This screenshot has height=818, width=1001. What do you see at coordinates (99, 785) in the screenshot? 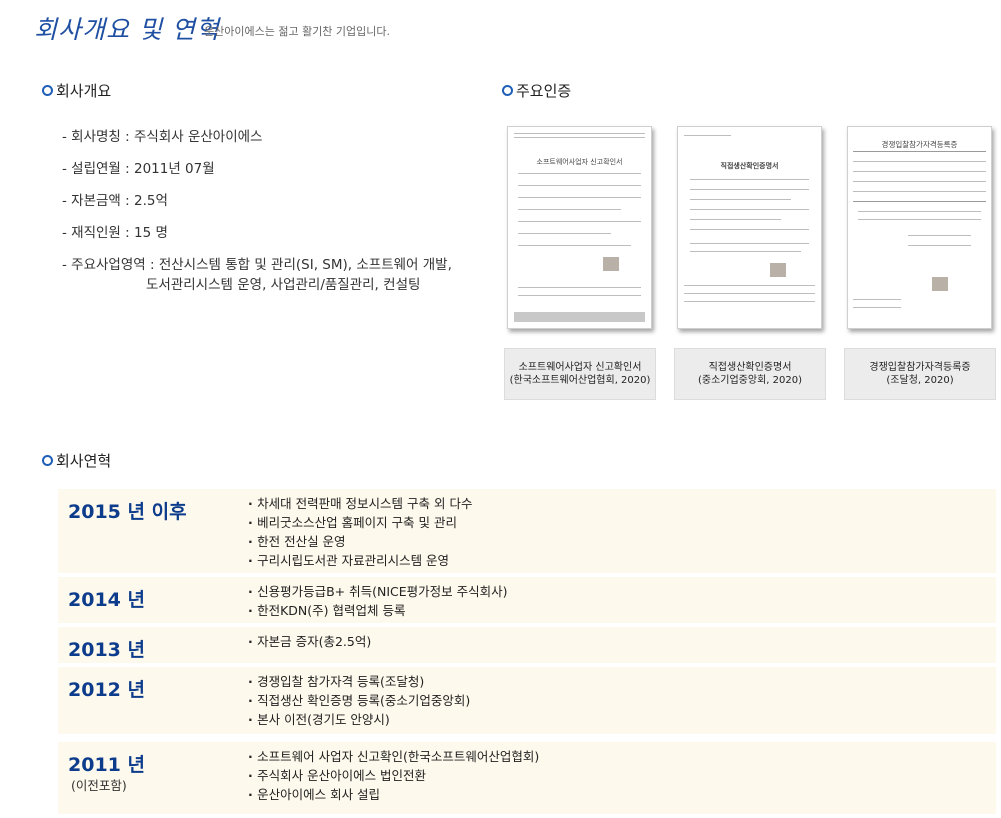
I see `history-year-note: (이전포함)` at bounding box center [99, 785].